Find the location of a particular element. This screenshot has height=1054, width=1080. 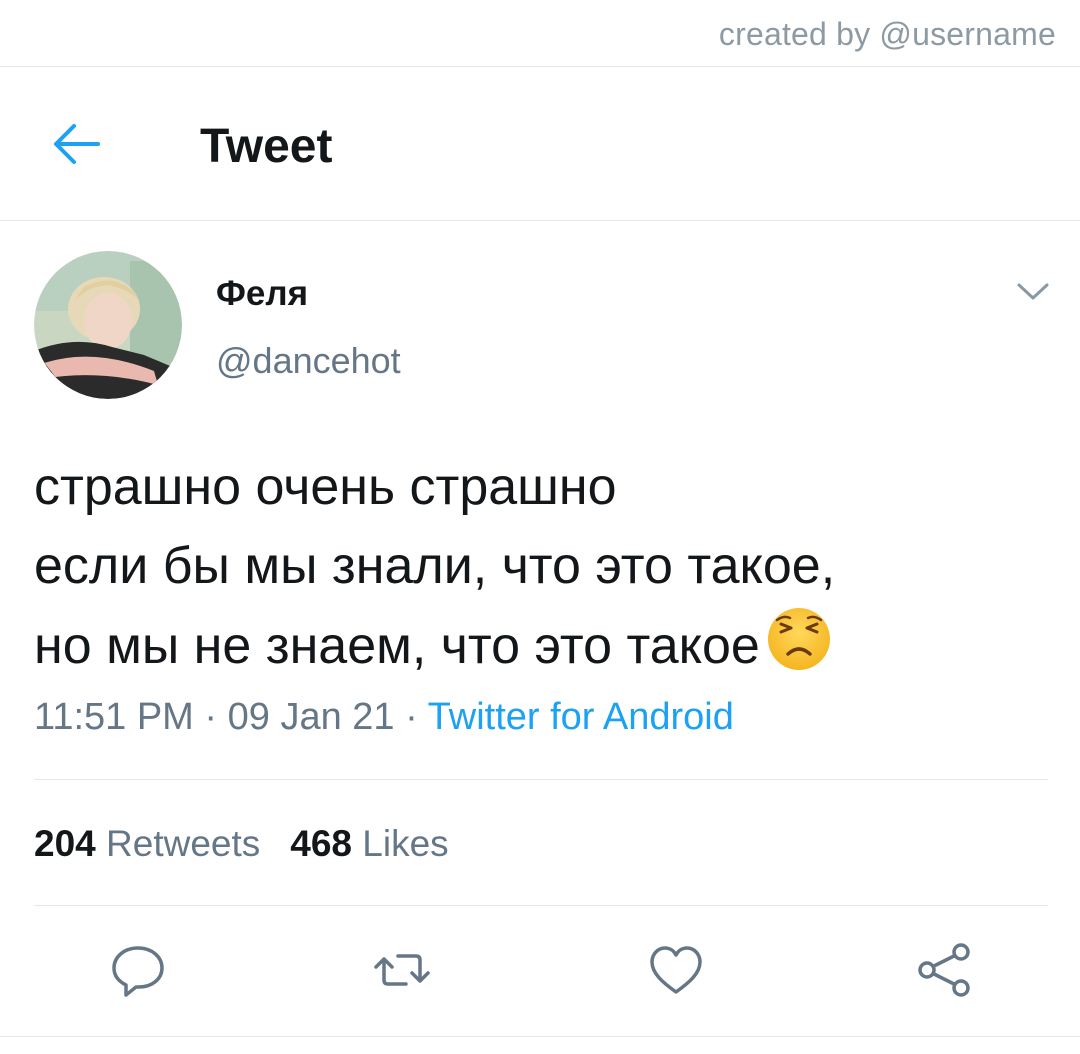

tweet-text-line: страшно очень страшно is located at coordinates (325, 487).